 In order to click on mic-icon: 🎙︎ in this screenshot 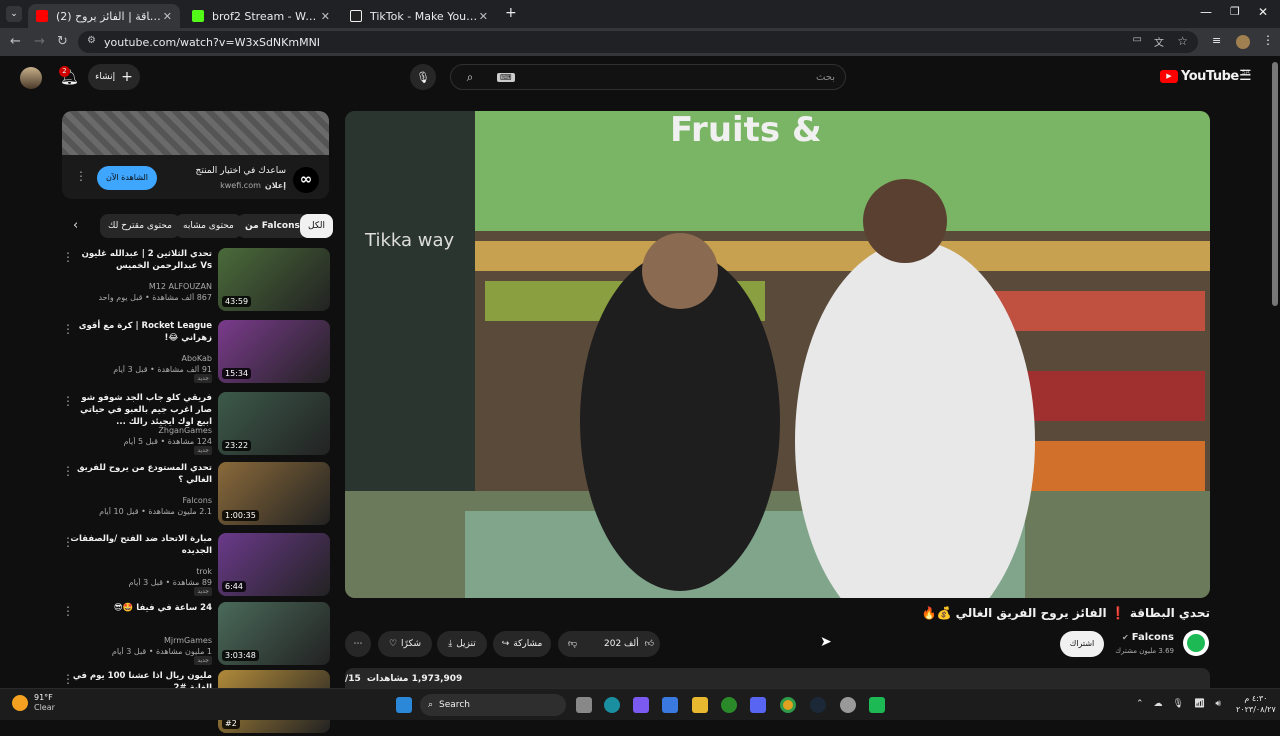, I will do `click(1178, 704)`.